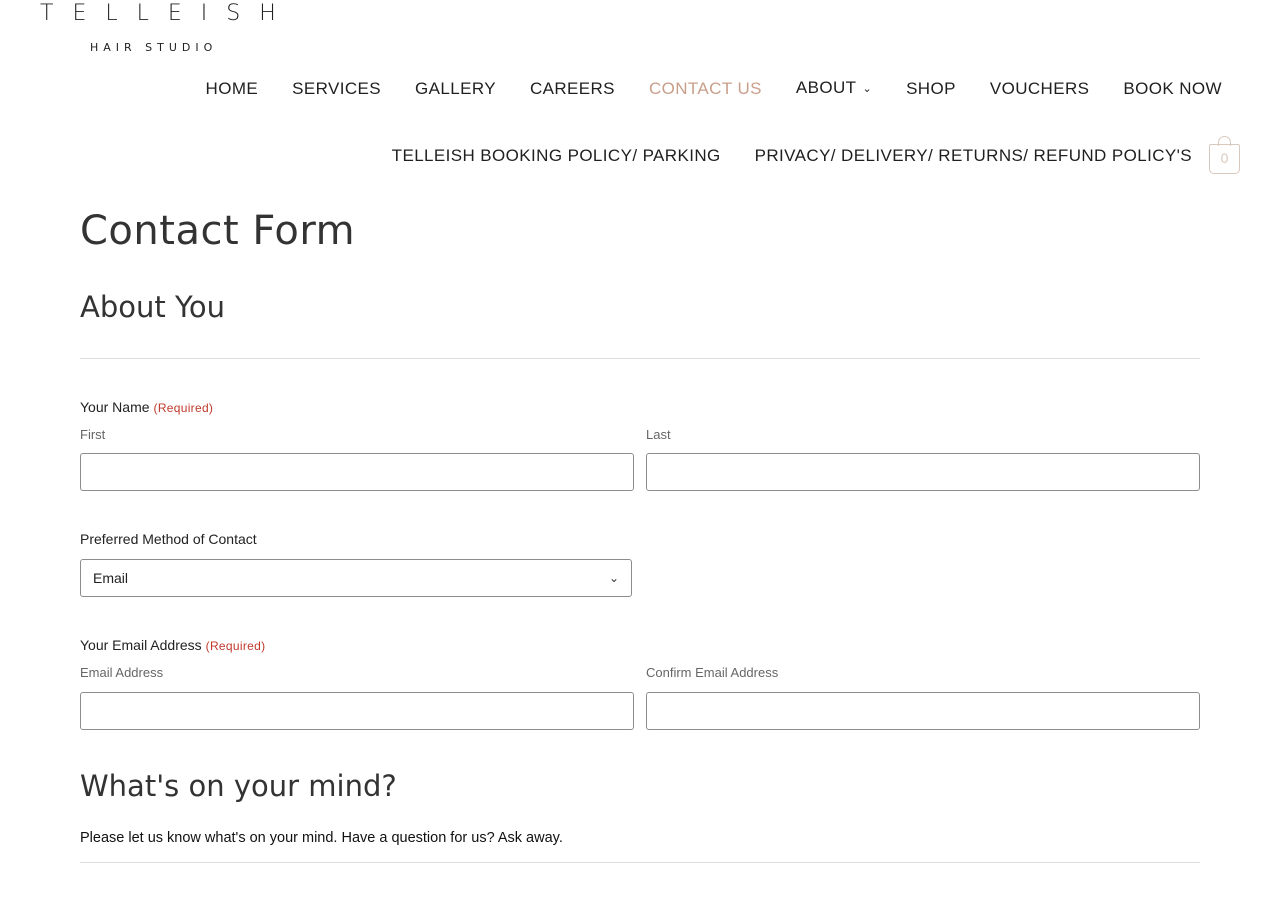  What do you see at coordinates (1040, 89) in the screenshot?
I see `nav-vouchers: VOUCHERS` at bounding box center [1040, 89].